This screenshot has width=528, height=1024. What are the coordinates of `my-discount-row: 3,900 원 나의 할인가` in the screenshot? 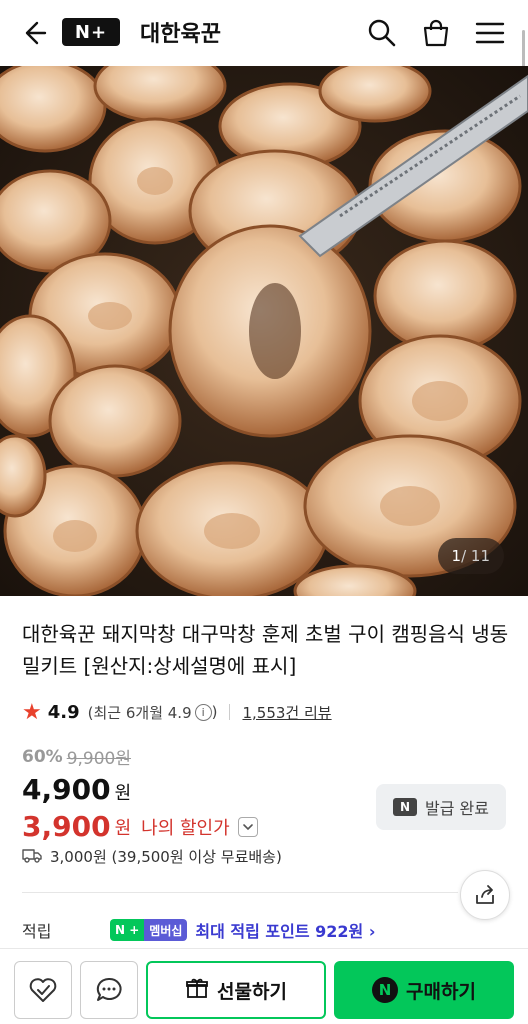 It's located at (140, 826).